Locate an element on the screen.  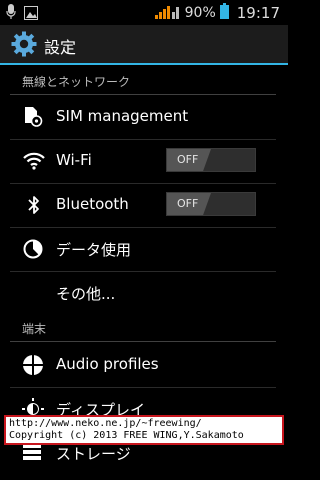
wifi-toggle: OFF is located at coordinates (211, 160).